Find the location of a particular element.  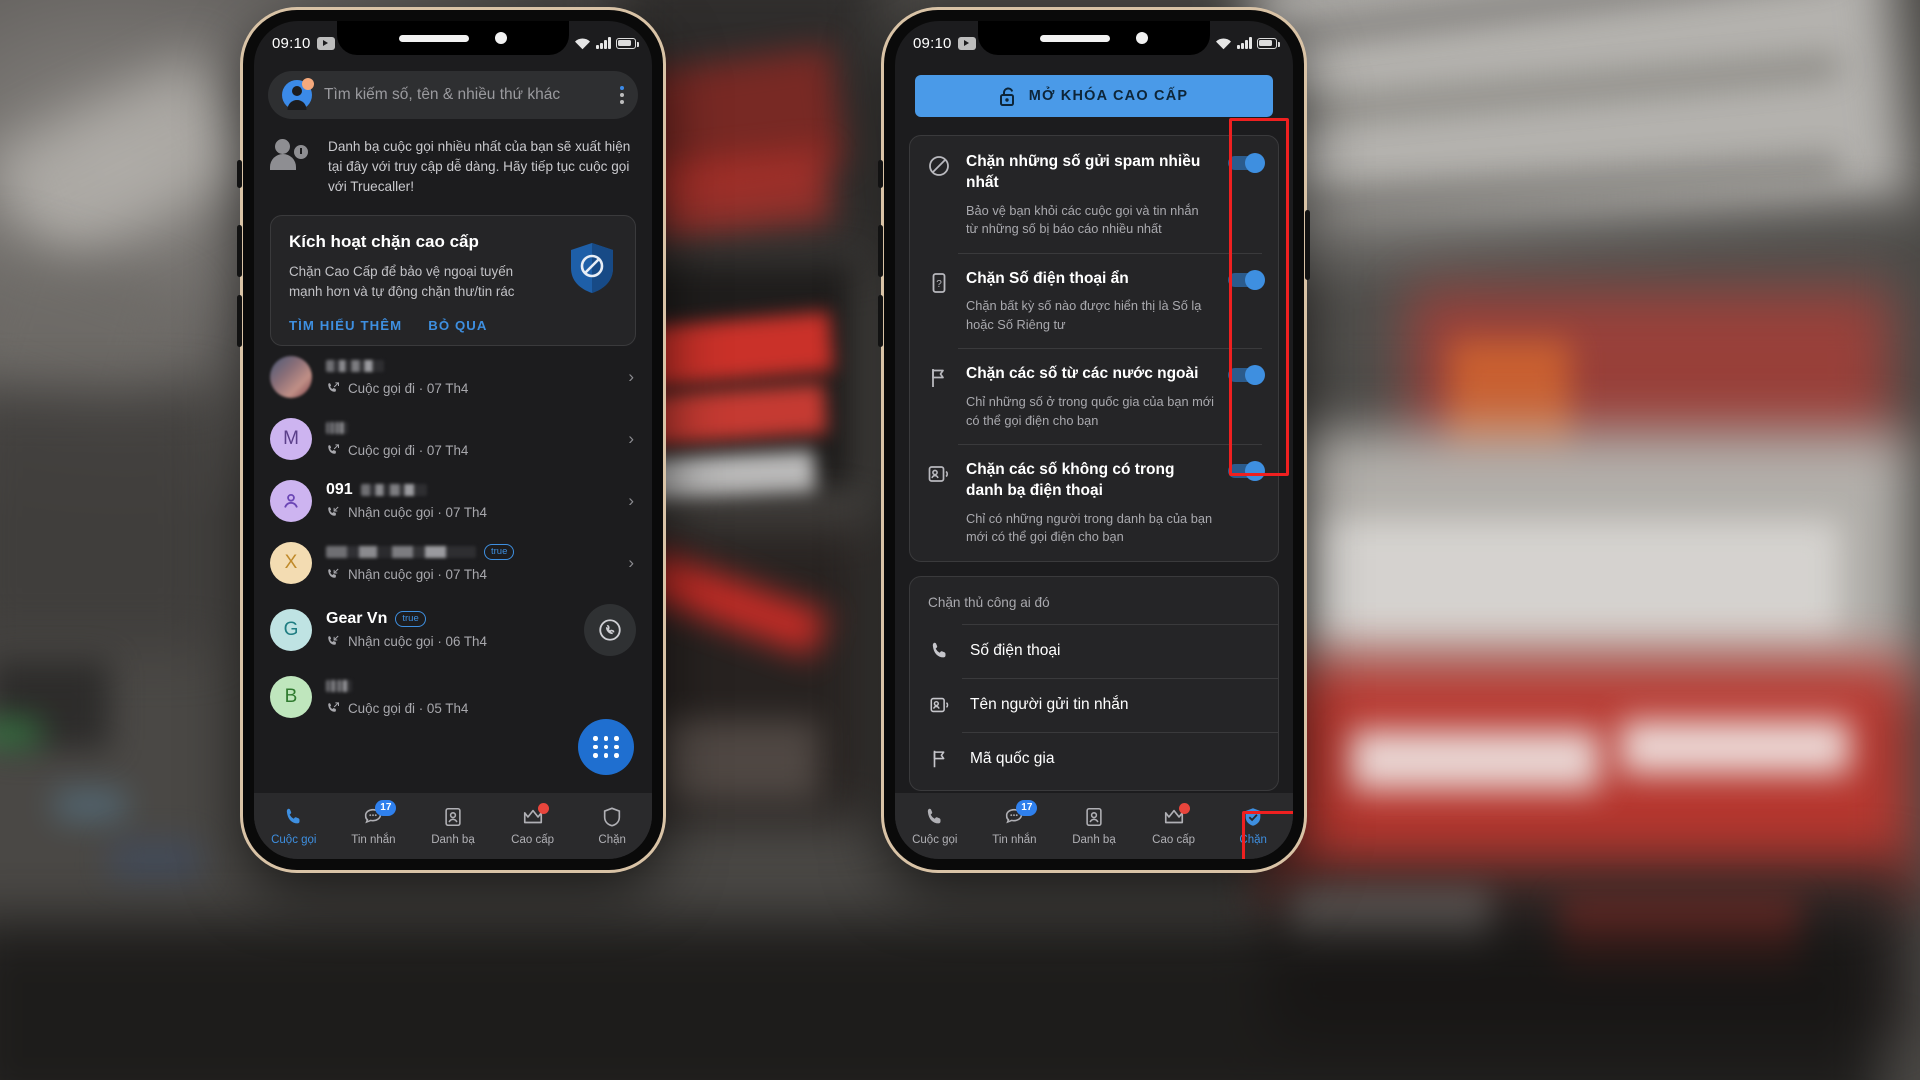

signal-icon is located at coordinates (1244, 43).